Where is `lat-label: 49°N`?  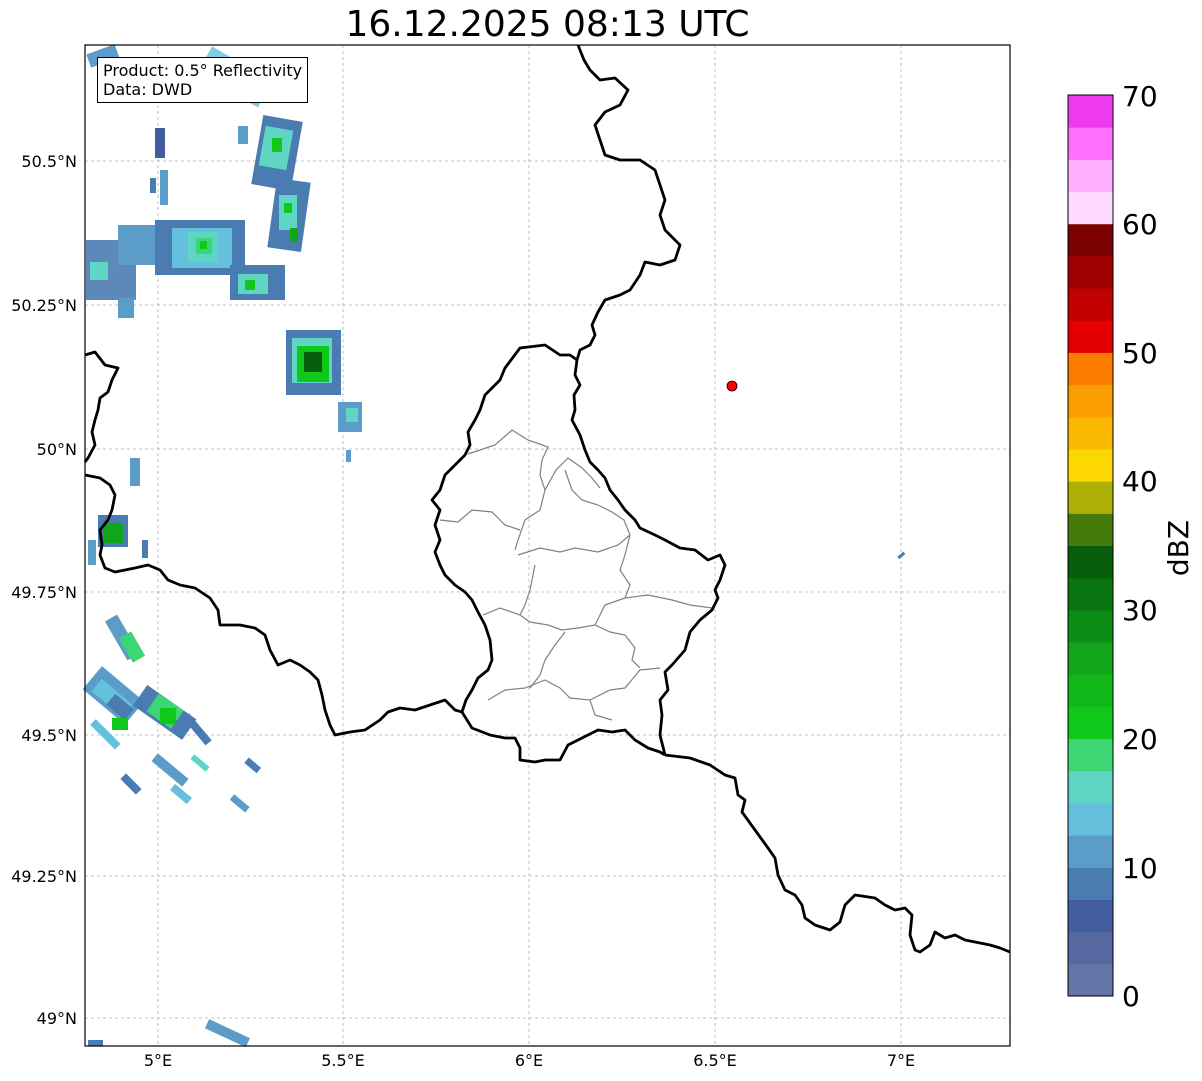 lat-label: 49°N is located at coordinates (57, 1018).